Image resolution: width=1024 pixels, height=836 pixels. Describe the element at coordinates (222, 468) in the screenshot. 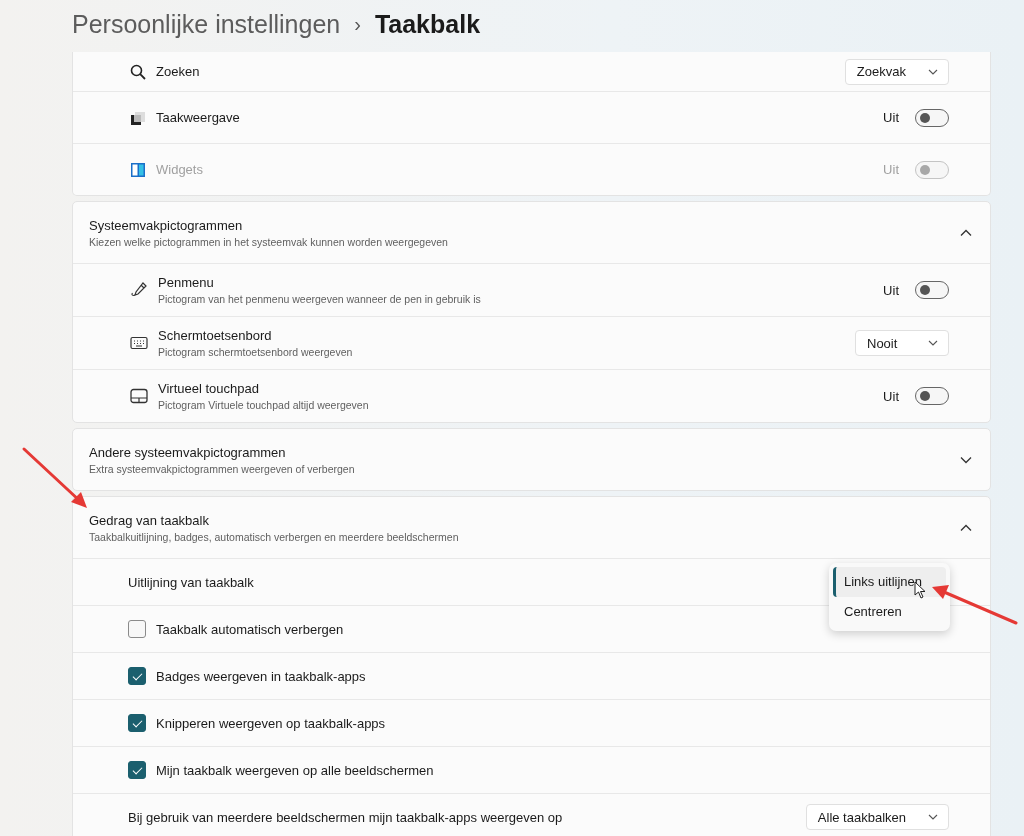

I see `section-description: Extra systeemvakpictogrammen weergeven of verbergen` at that location.